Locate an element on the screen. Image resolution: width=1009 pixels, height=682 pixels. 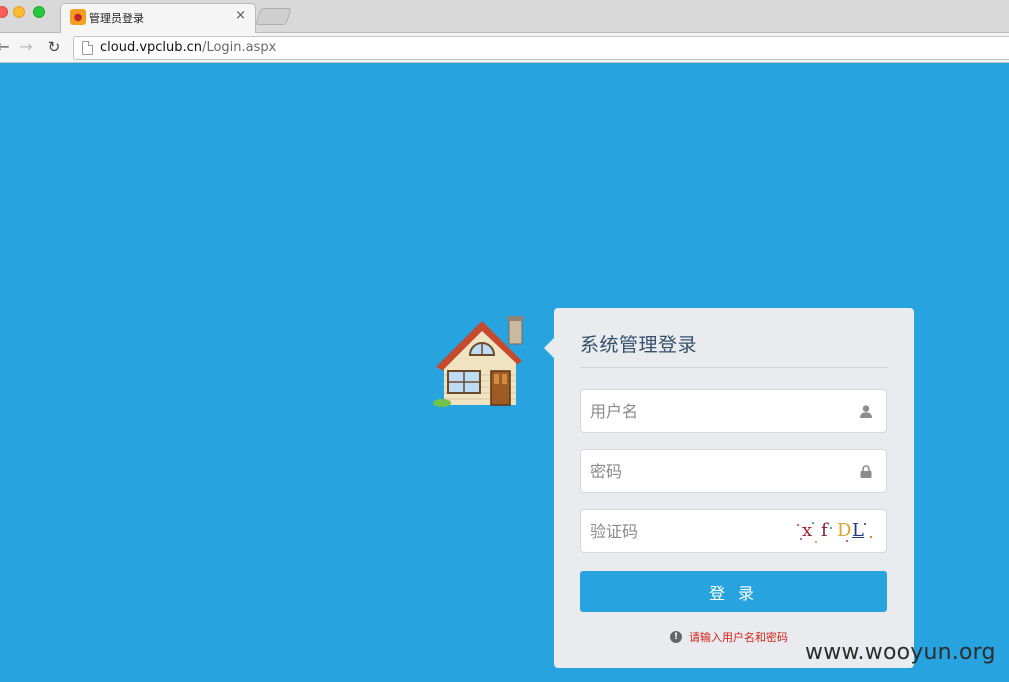
login-title: 系统管理登录 is located at coordinates (639, 345).